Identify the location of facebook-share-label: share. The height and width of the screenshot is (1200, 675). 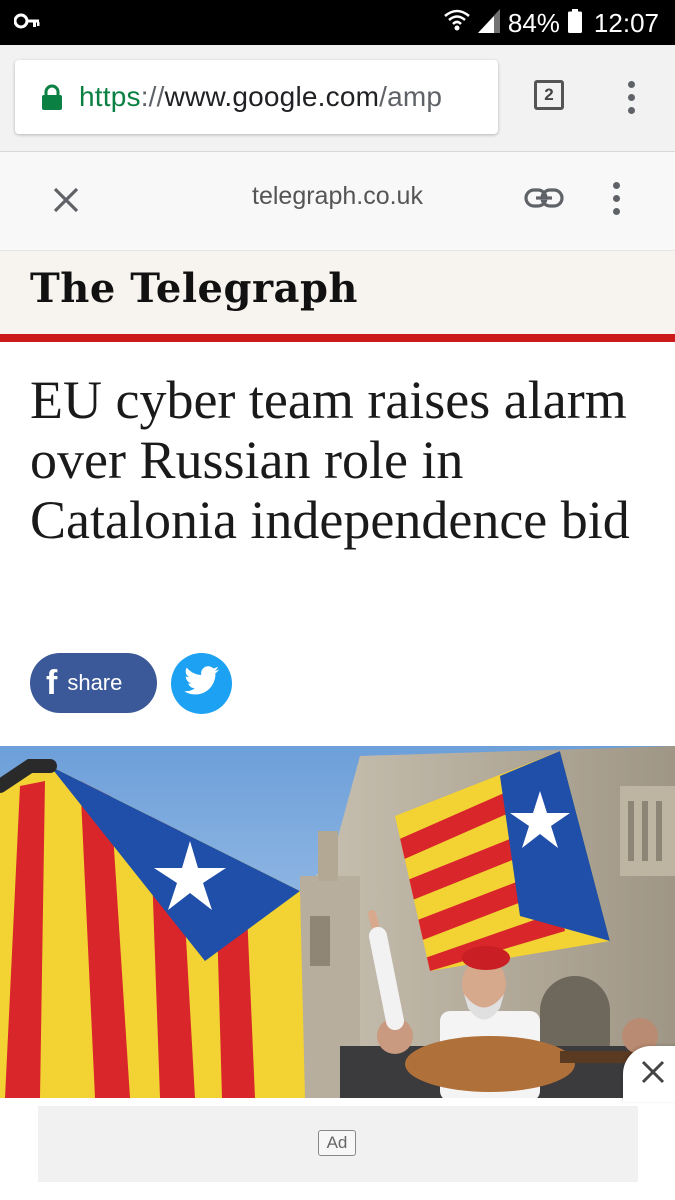
(95, 682).